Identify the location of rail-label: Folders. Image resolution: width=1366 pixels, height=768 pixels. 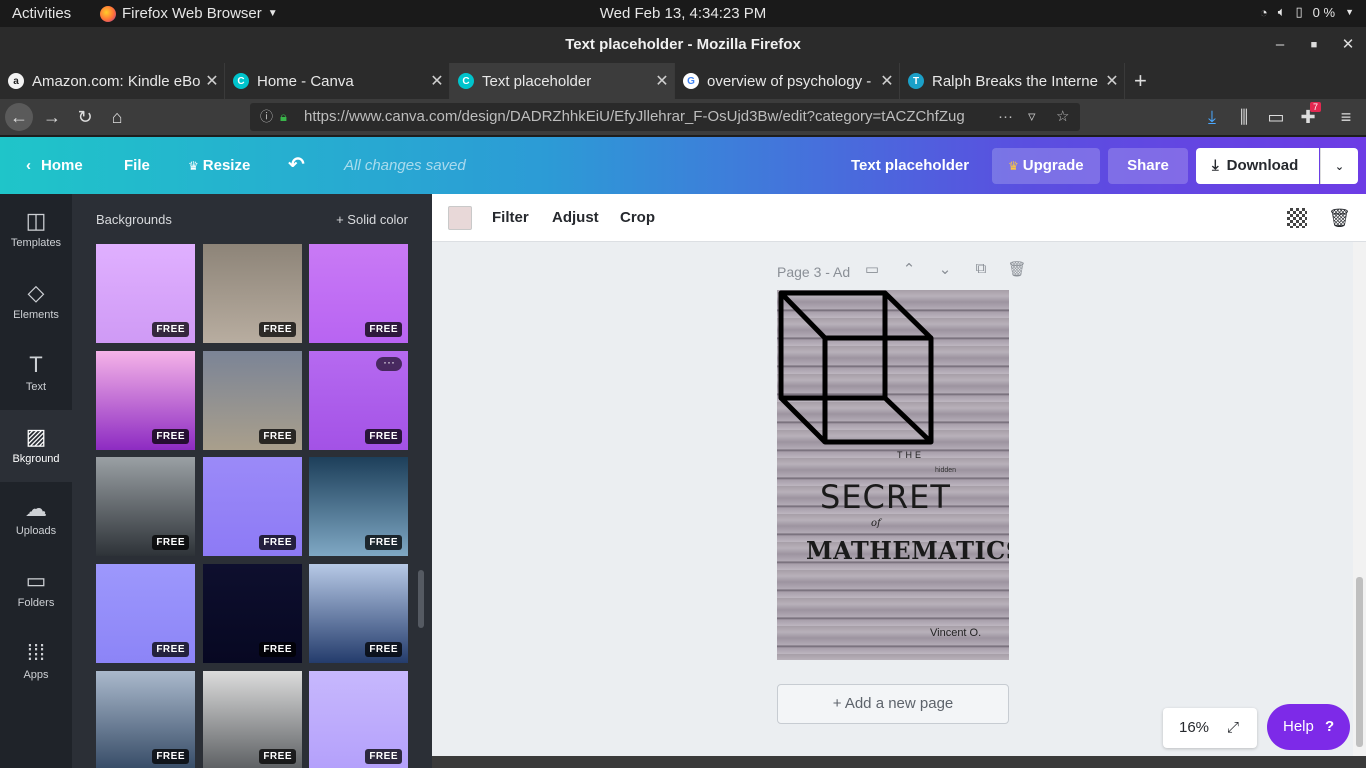
(36, 603).